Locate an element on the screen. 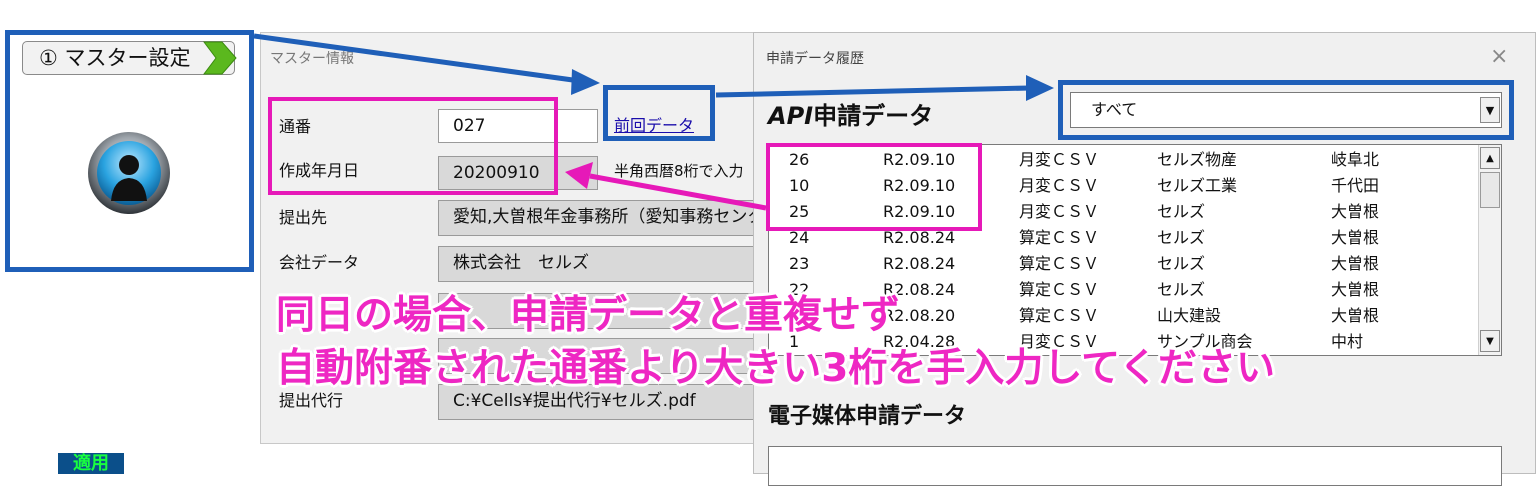 Image resolution: width=1536 pixels, height=486 pixels. scroll-thumb is located at coordinates (1490, 190).